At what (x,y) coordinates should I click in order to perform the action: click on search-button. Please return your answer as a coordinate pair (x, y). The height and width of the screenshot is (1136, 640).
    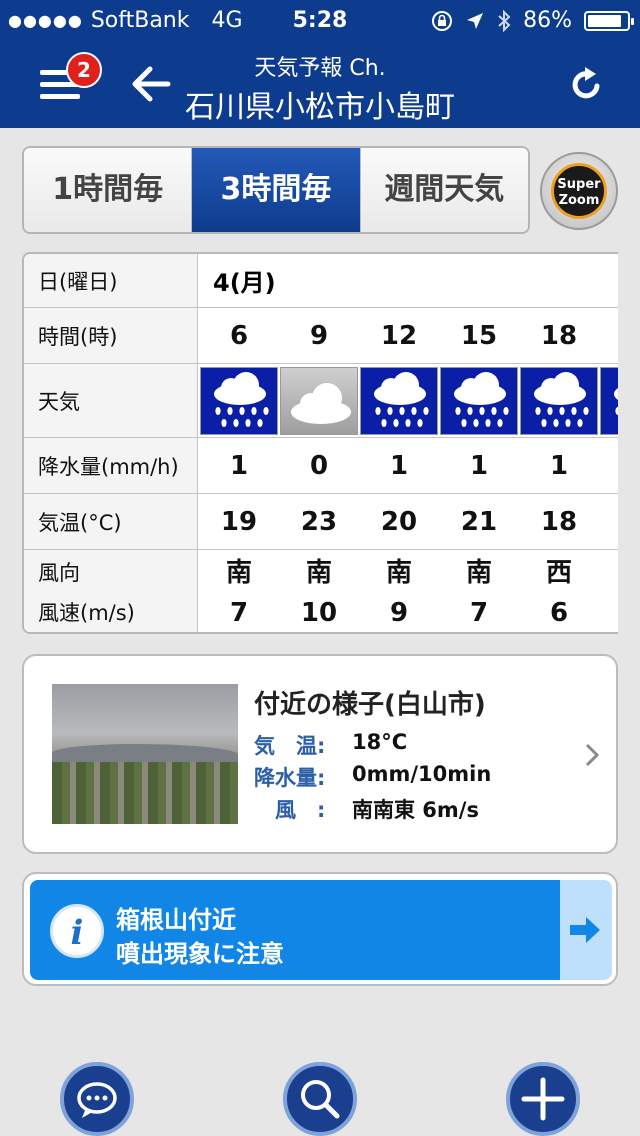
    Looking at the image, I should click on (320, 1099).